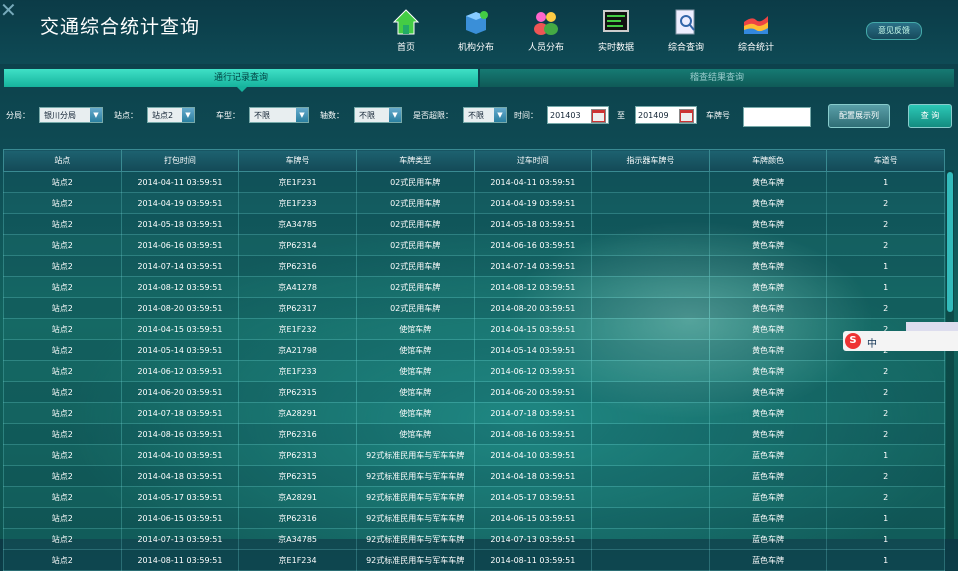  What do you see at coordinates (533, 160) in the screenshot?
I see `col-header: 过车时间` at bounding box center [533, 160].